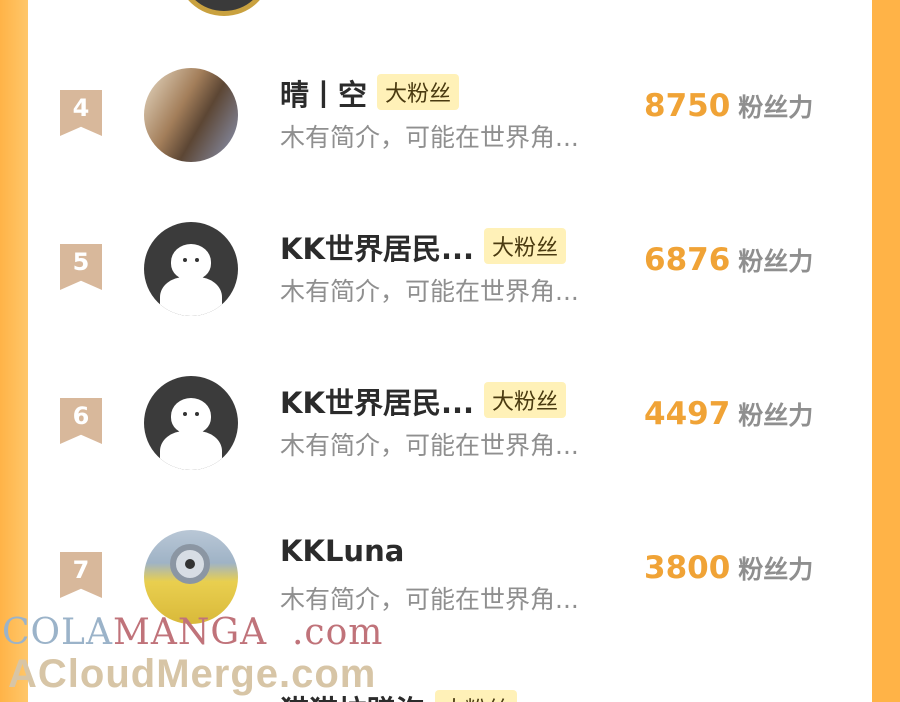 The image size is (900, 702). What do you see at coordinates (687, 106) in the screenshot?
I see `fan-power-value: 8750` at bounding box center [687, 106].